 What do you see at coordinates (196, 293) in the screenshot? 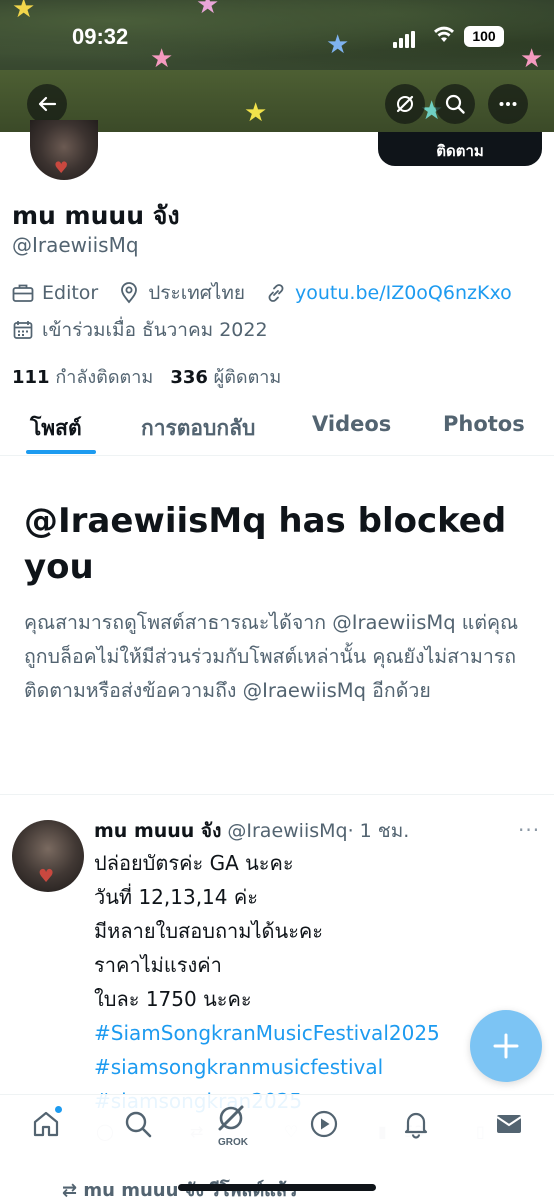
I see `location-label: ประเทศไทย` at bounding box center [196, 293].